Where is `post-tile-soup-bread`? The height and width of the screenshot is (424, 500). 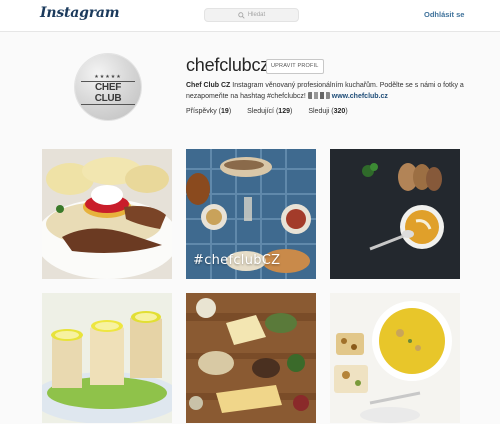
post-tile-soup-bread is located at coordinates (395, 214).